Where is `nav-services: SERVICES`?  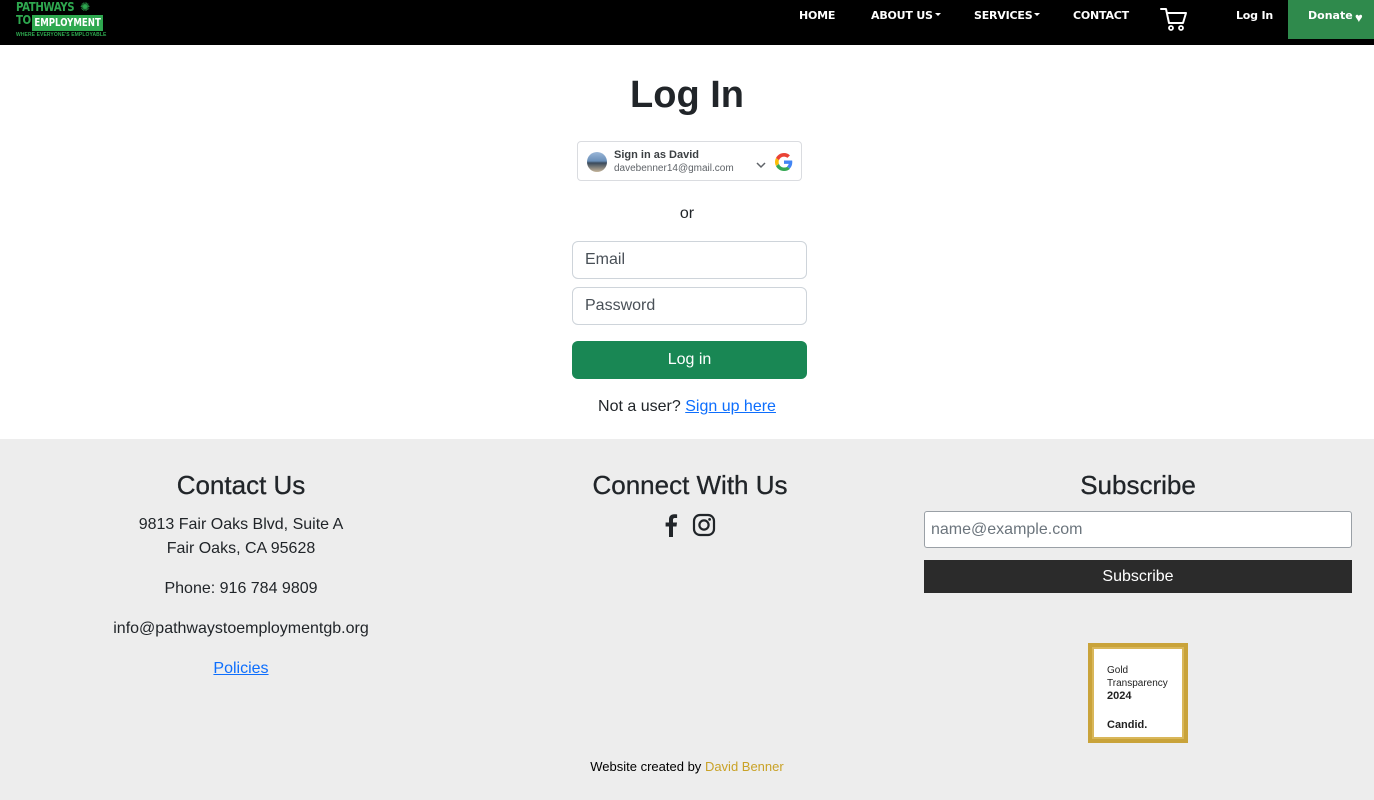 nav-services: SERVICES is located at coordinates (1007, 15).